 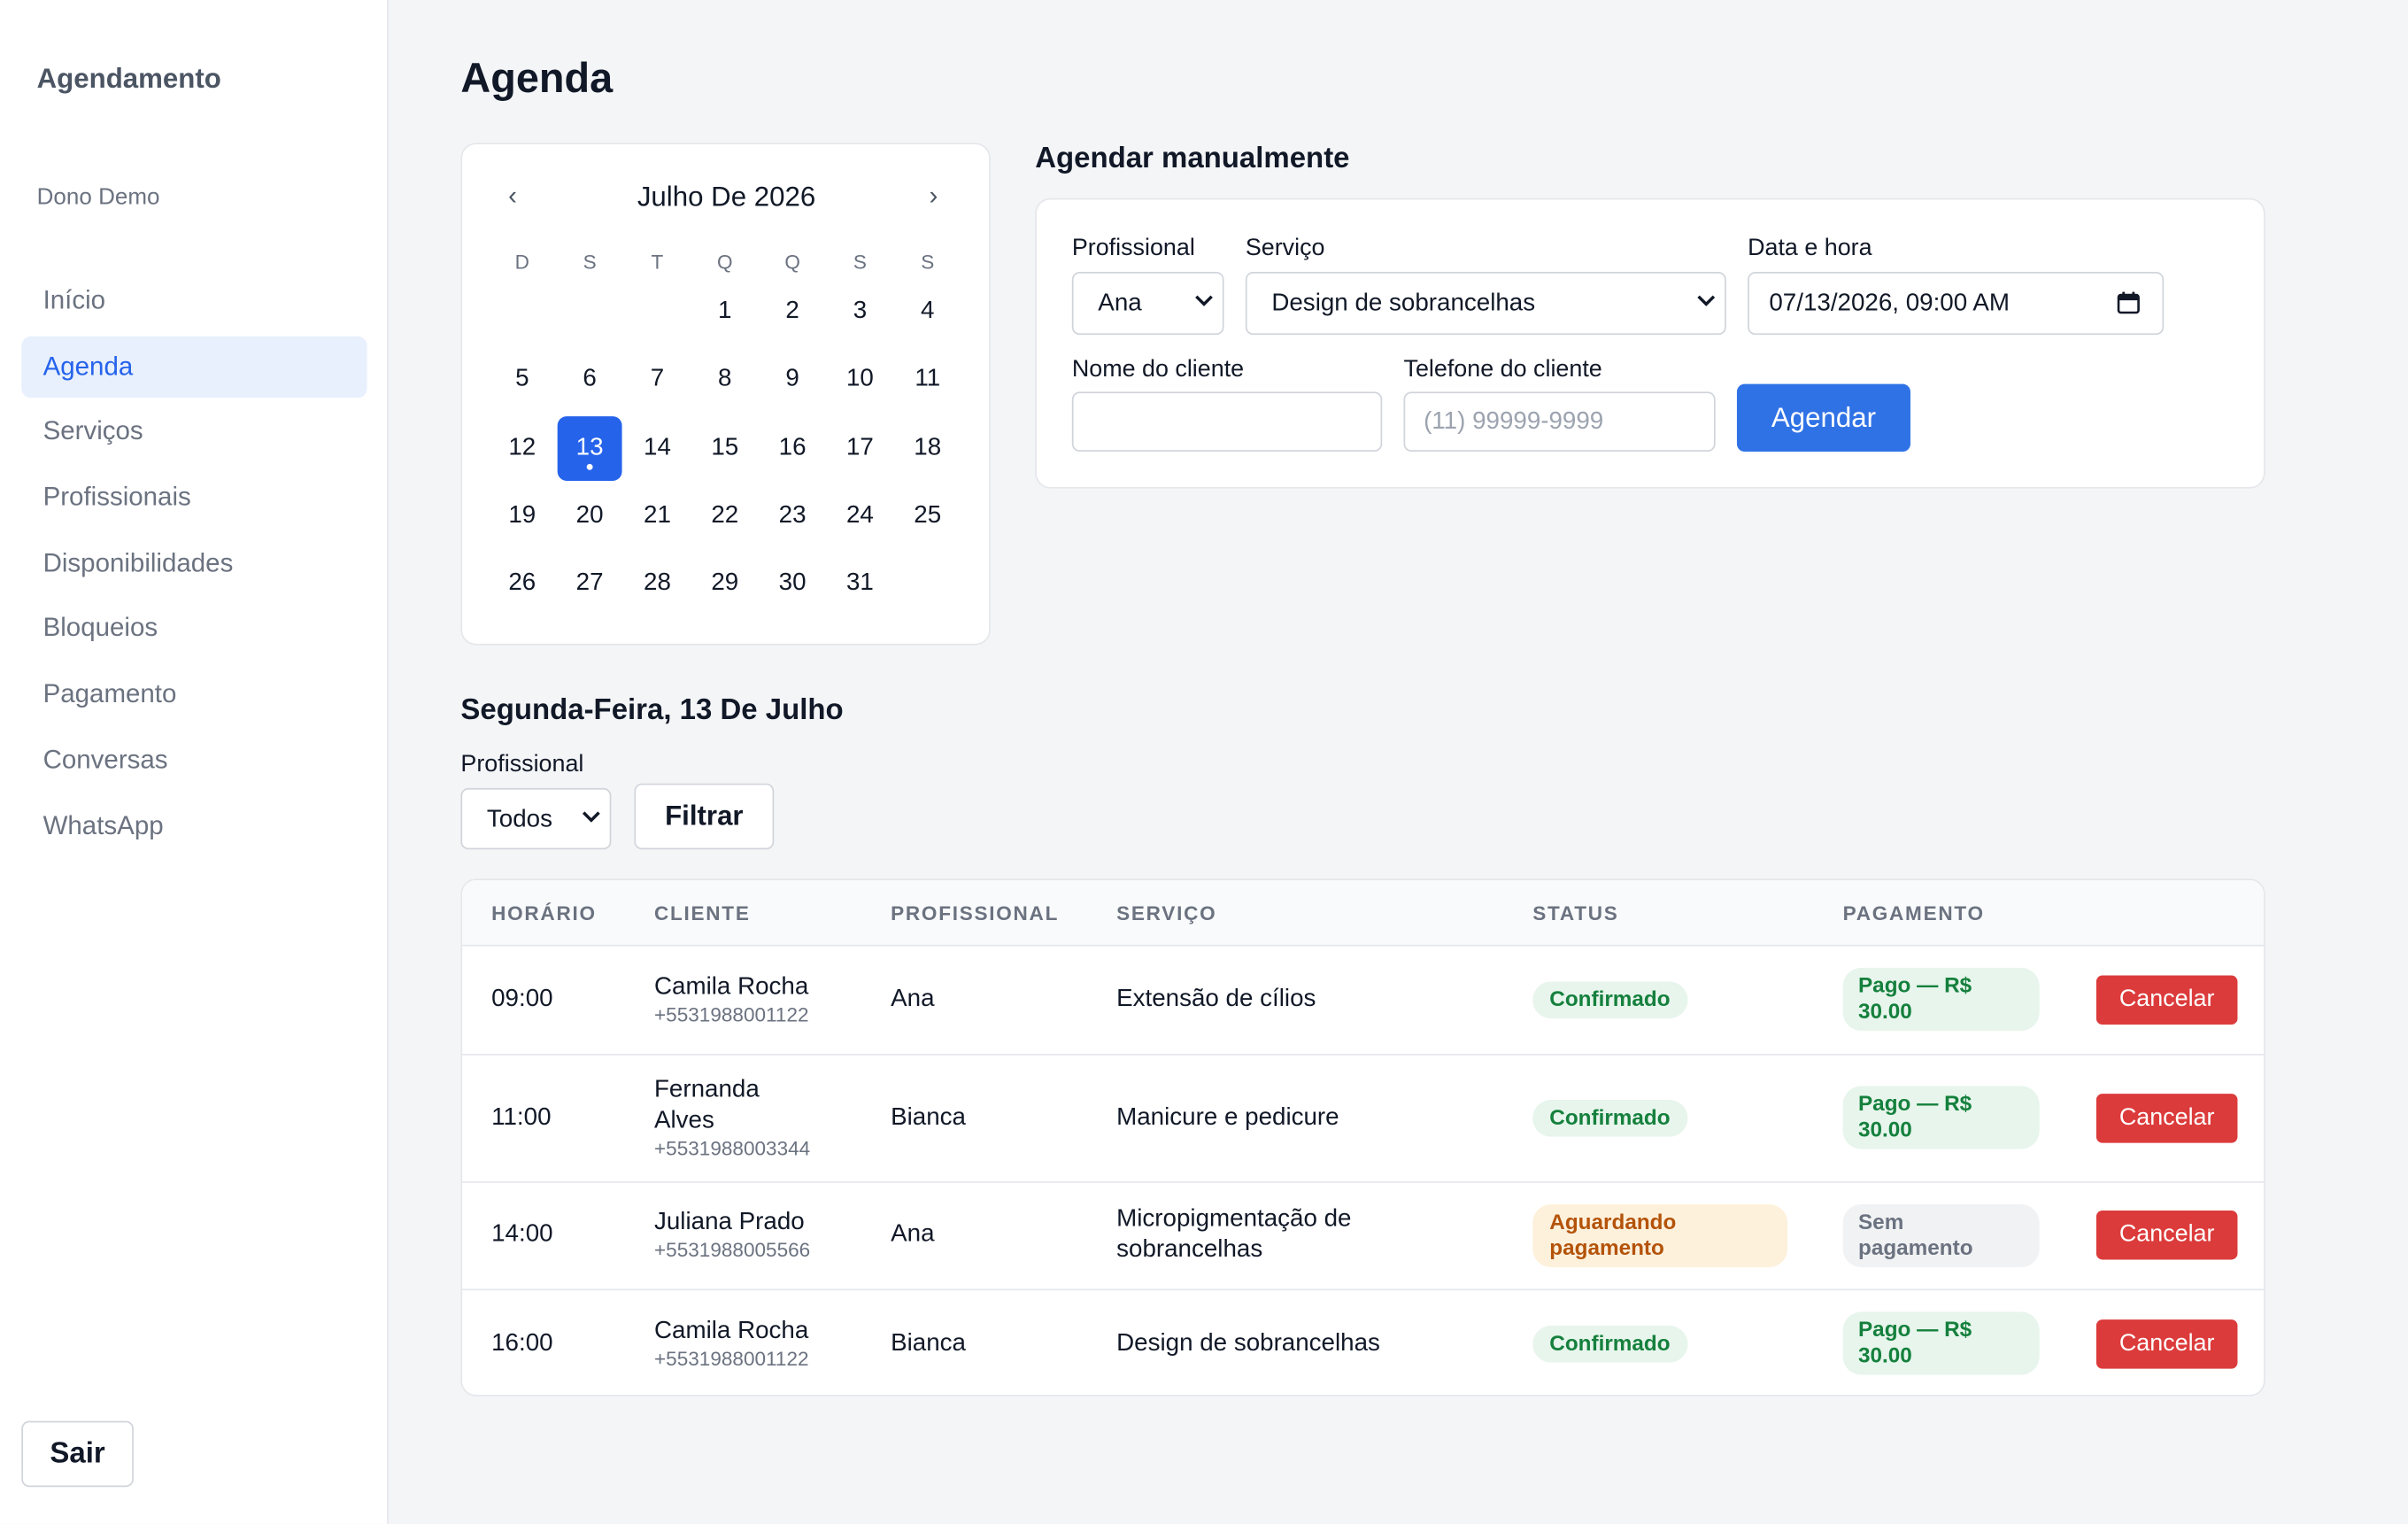 I want to click on client-name: Camila Rocha, so click(x=731, y=986).